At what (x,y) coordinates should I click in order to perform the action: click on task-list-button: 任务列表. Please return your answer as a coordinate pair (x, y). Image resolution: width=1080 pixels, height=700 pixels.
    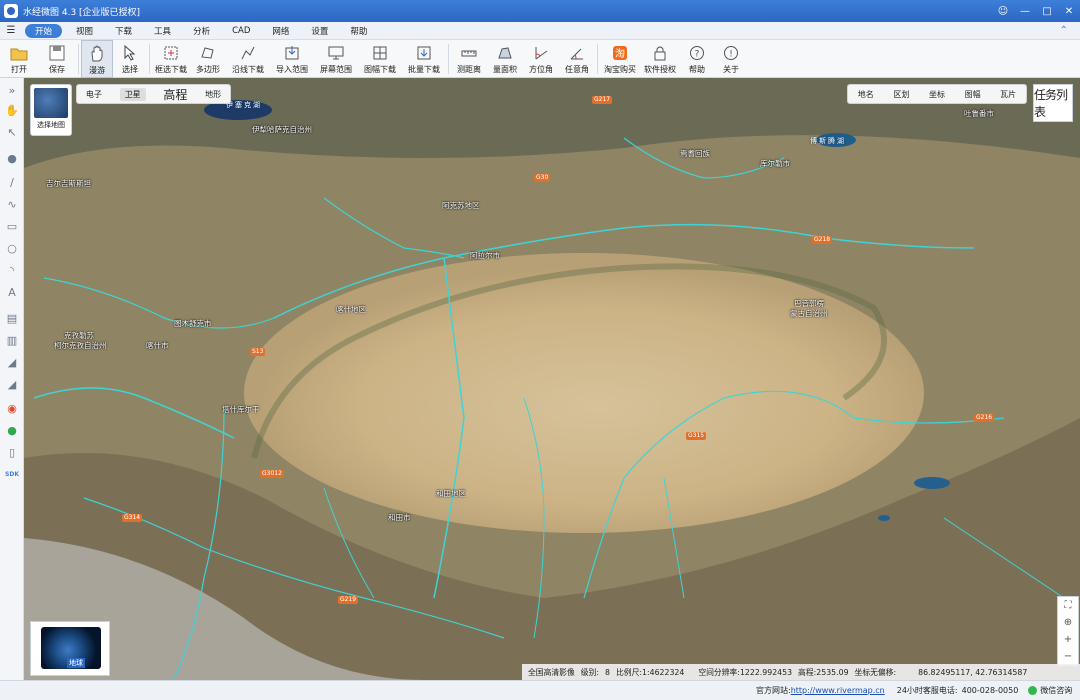
    Looking at the image, I should click on (1053, 103).